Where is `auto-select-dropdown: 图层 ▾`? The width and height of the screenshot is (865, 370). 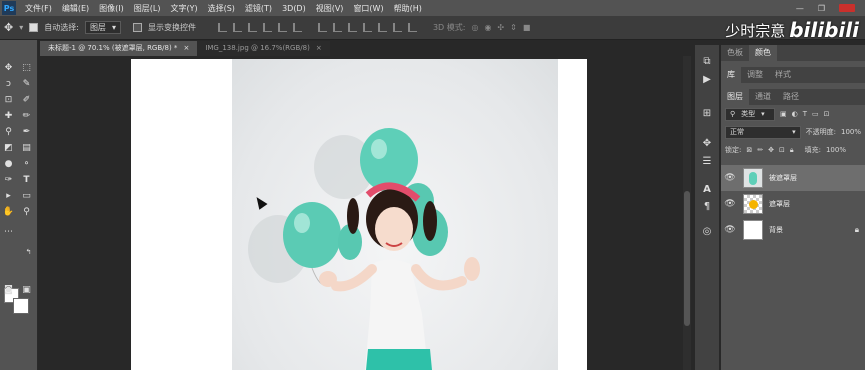 auto-select-dropdown: 图层 ▾ is located at coordinates (102, 27).